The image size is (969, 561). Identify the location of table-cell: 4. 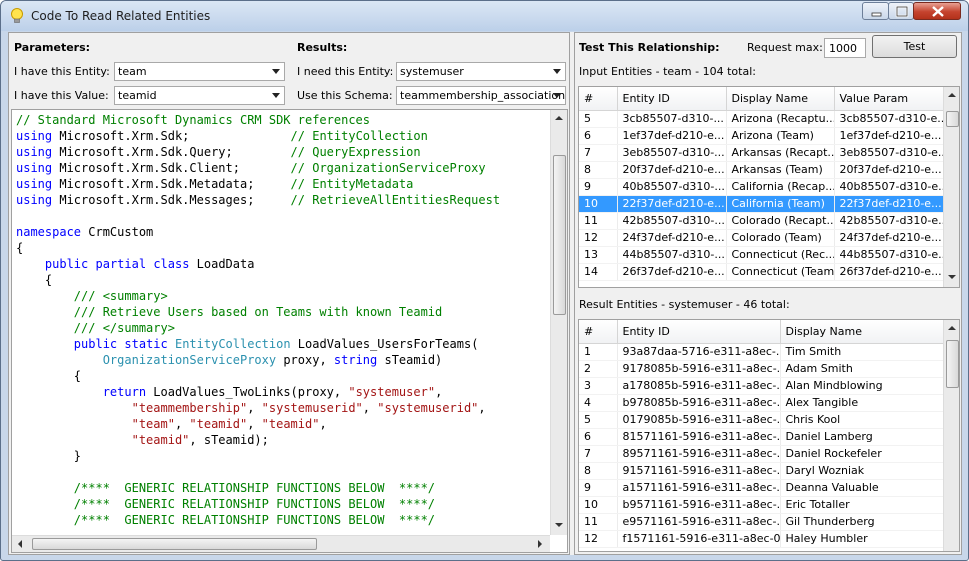
(598, 403).